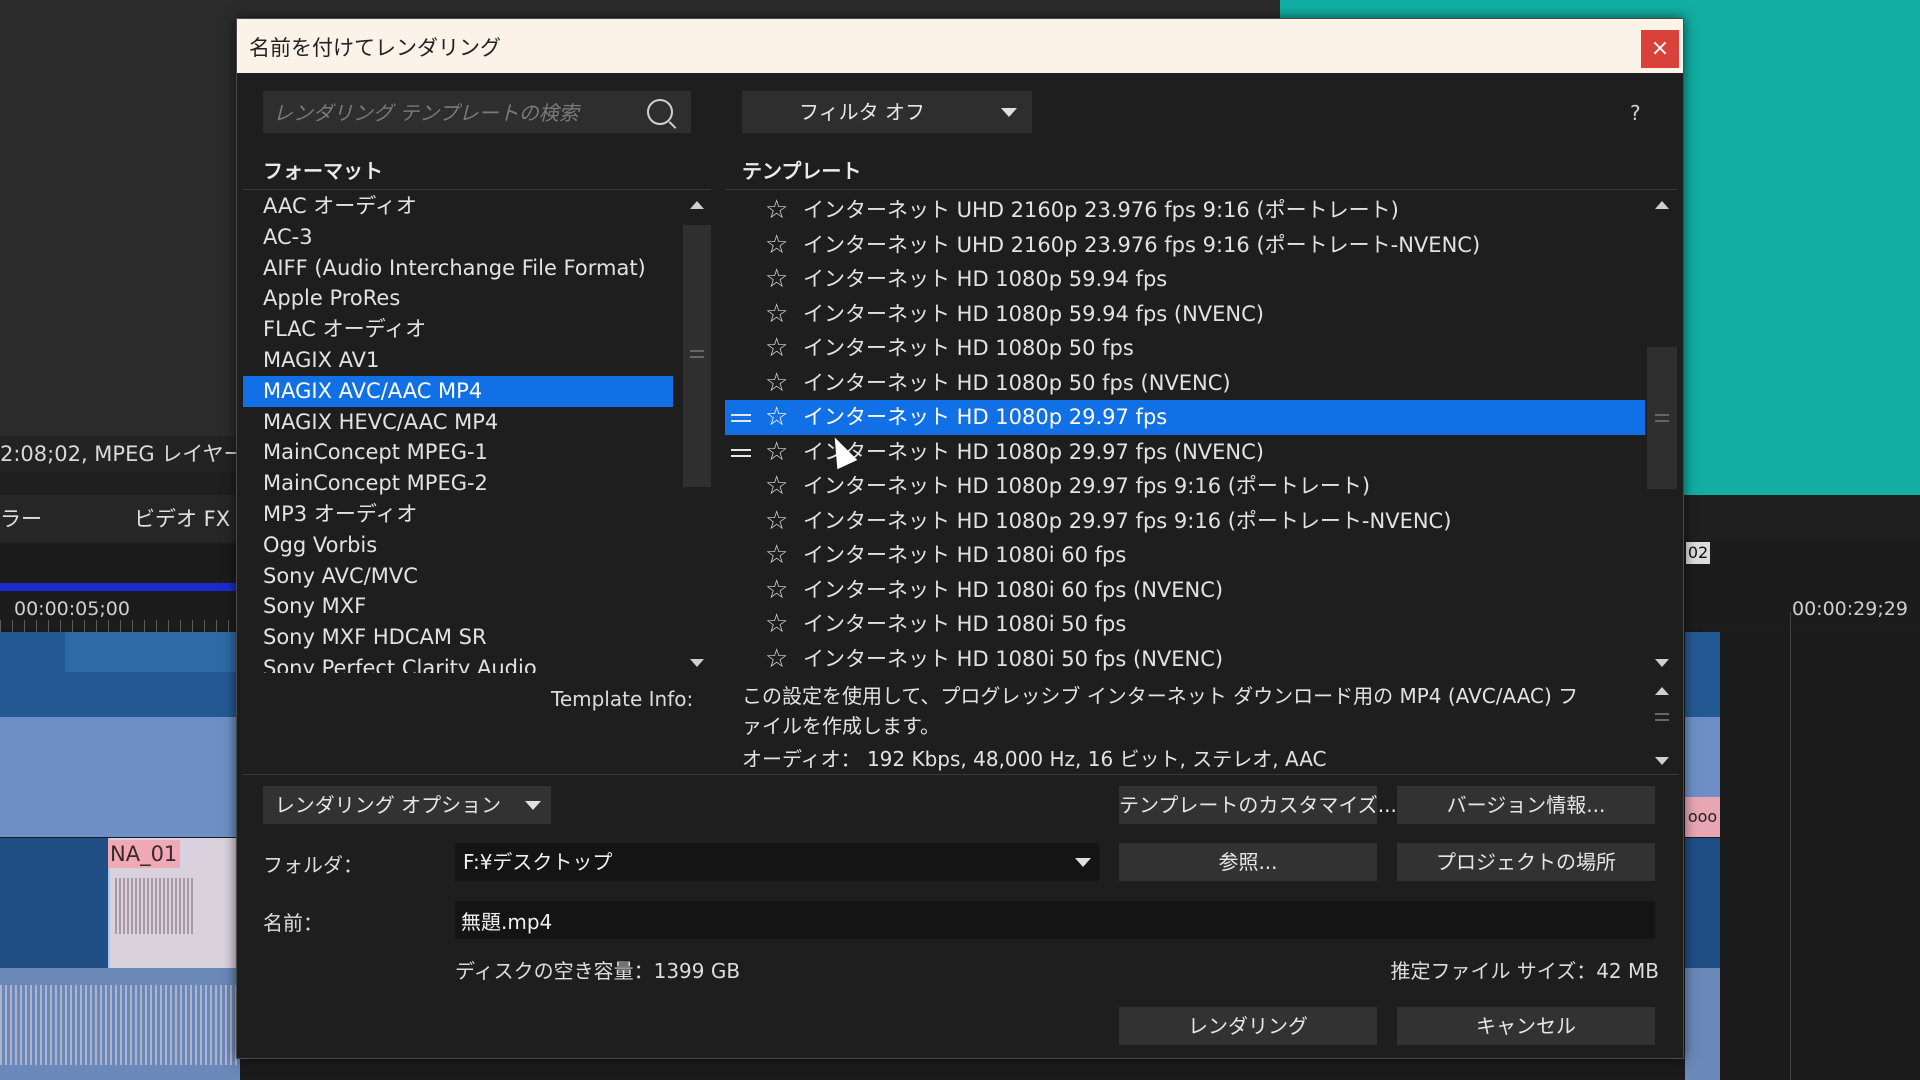  What do you see at coordinates (458, 545) in the screenshot?
I see `format-item: Ogg Vorbis` at bounding box center [458, 545].